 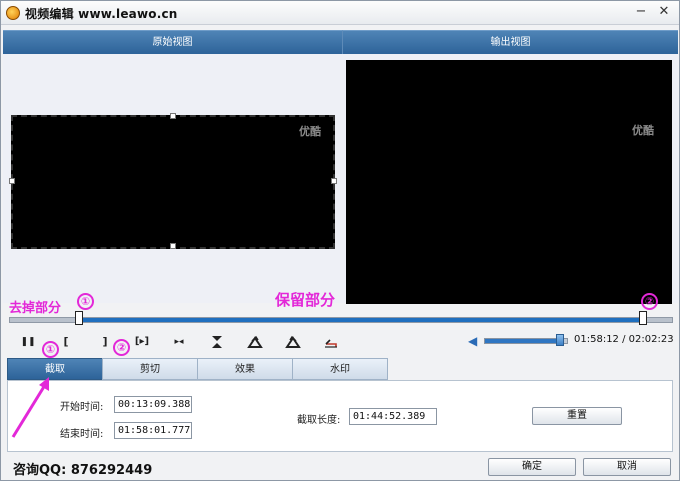 What do you see at coordinates (293, 342) in the screenshot?
I see `rotate-right-icon` at bounding box center [293, 342].